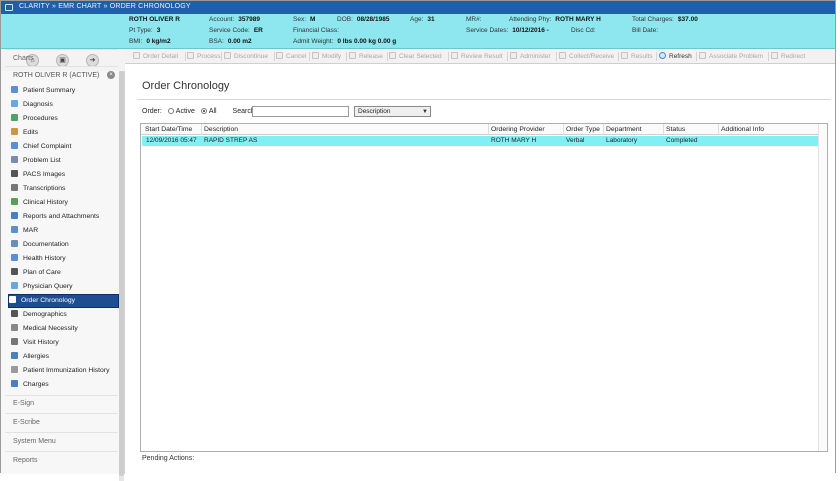  What do you see at coordinates (637, 56) in the screenshot?
I see `results-button: Results` at bounding box center [637, 56].